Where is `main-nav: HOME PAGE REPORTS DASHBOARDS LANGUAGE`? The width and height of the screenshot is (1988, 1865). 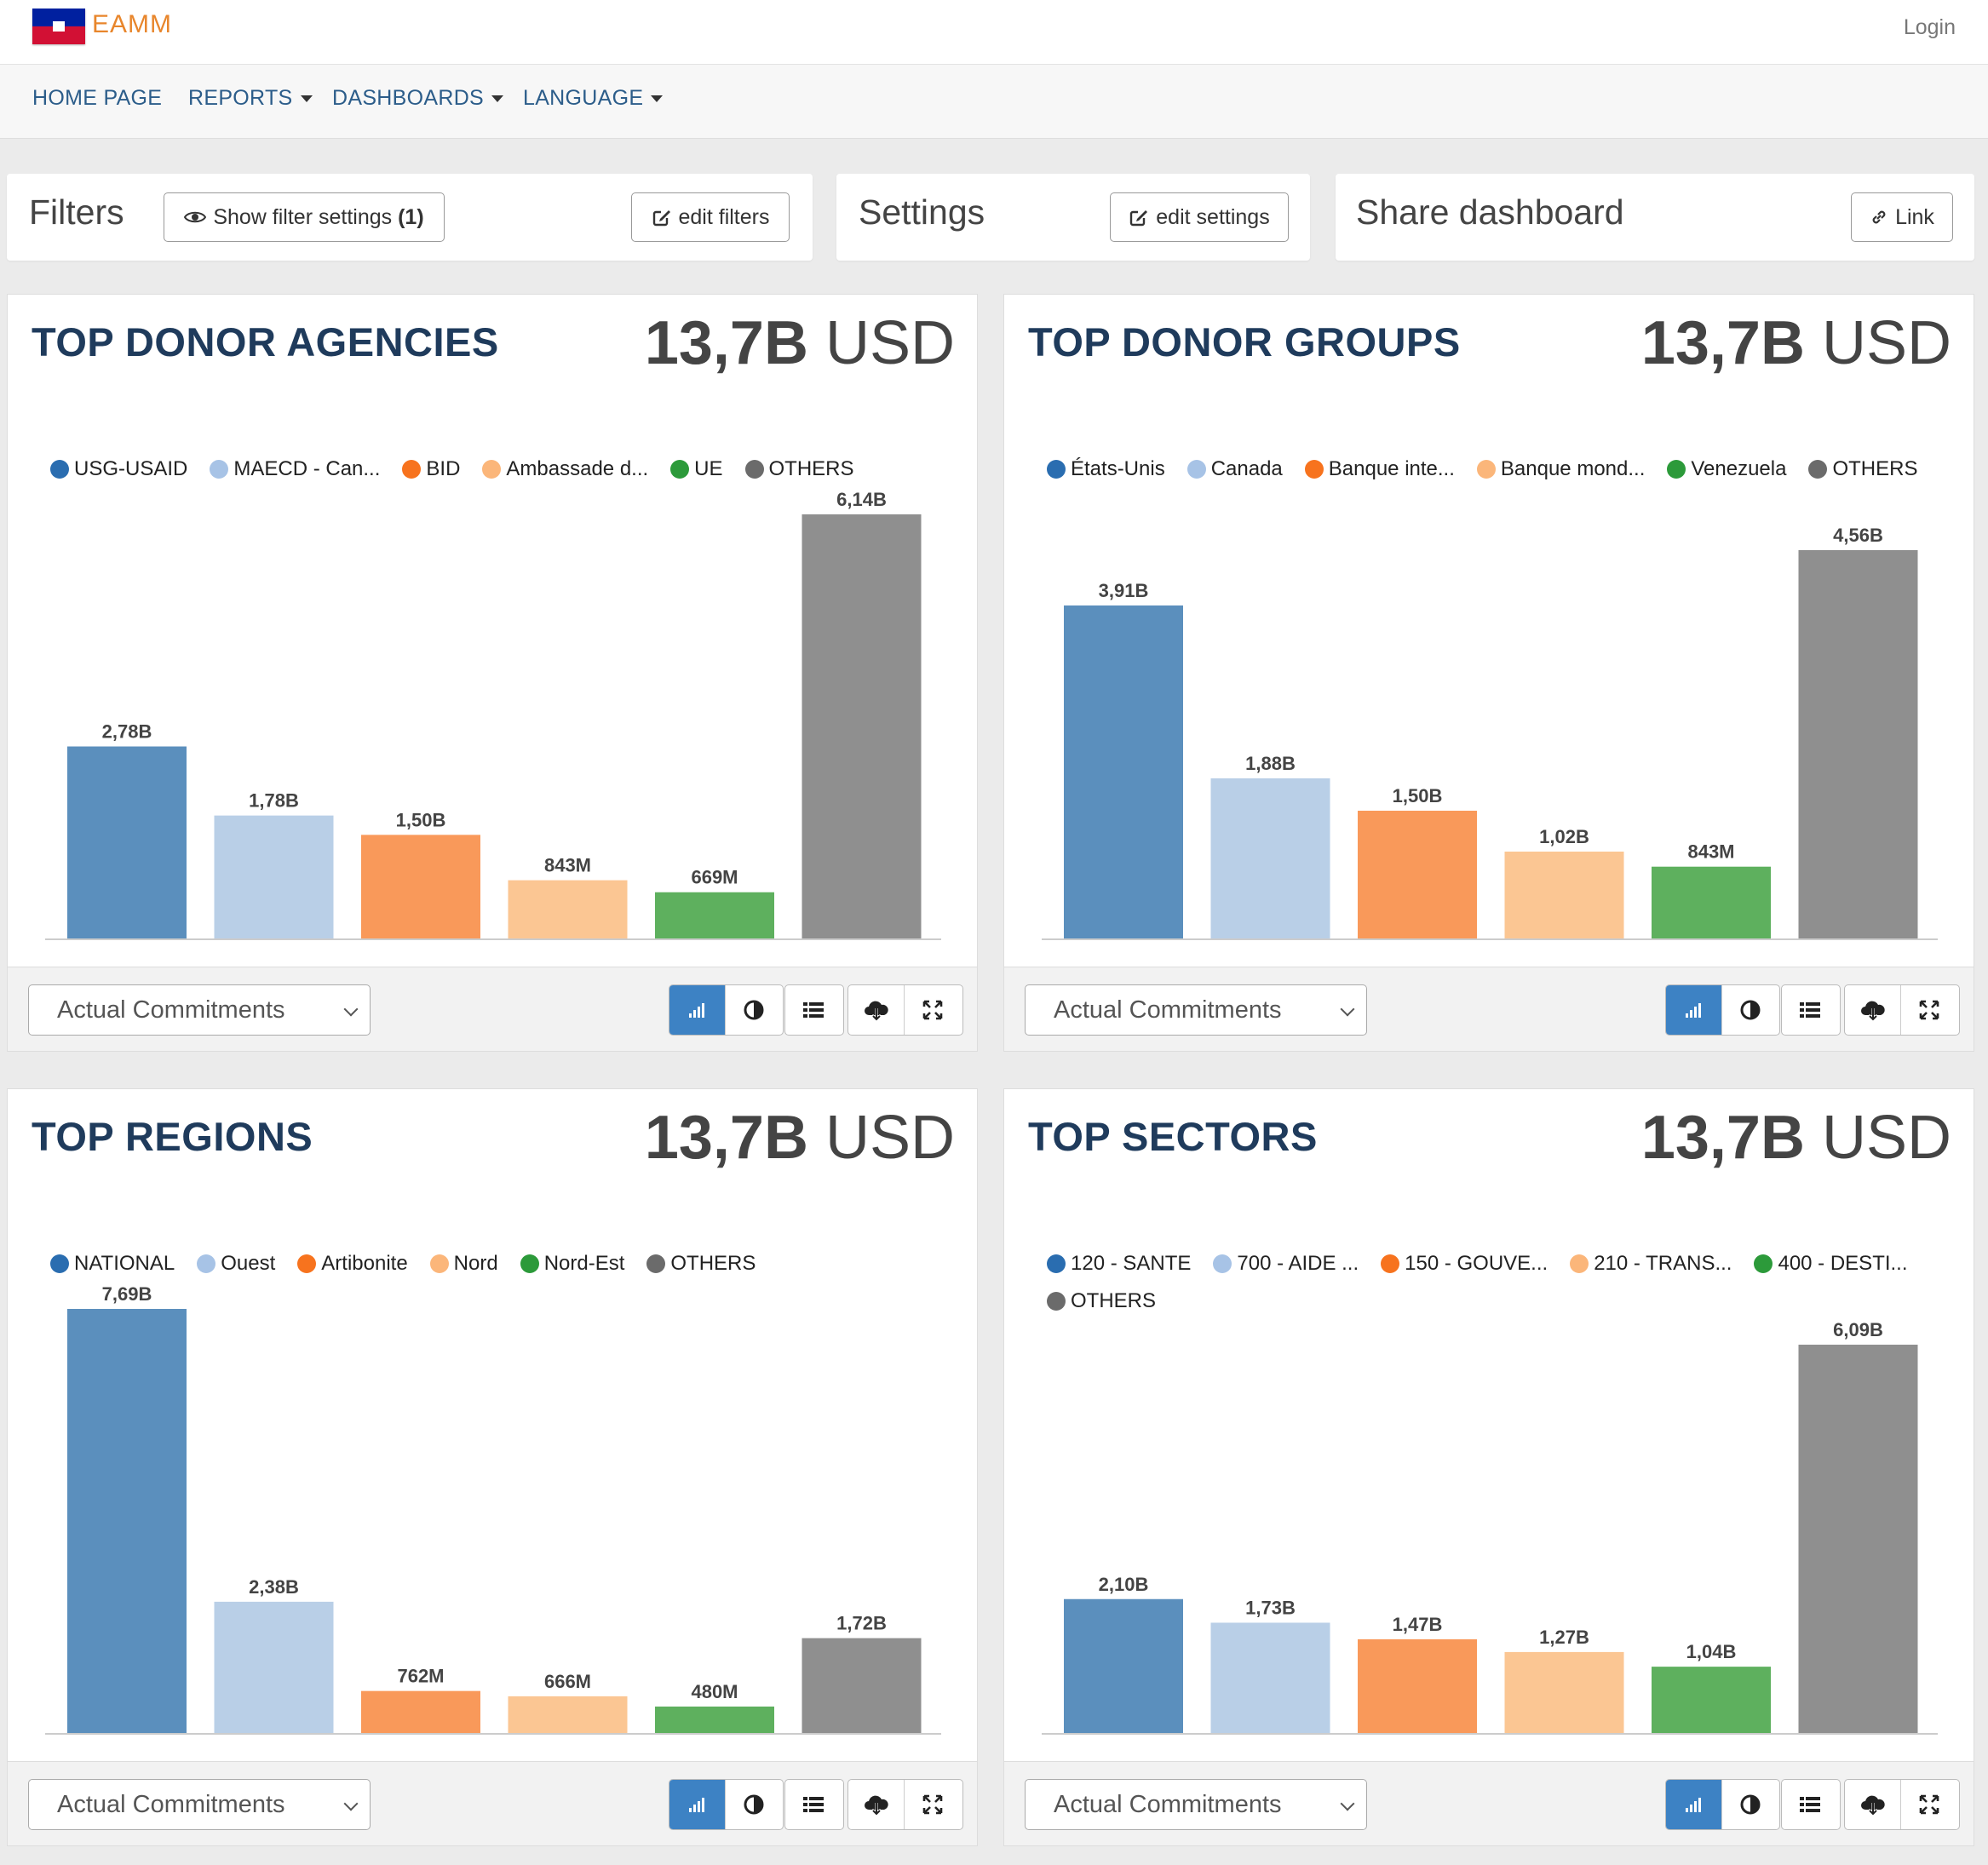
main-nav: HOME PAGE REPORTS DASHBOARDS LANGUAGE is located at coordinates (994, 102).